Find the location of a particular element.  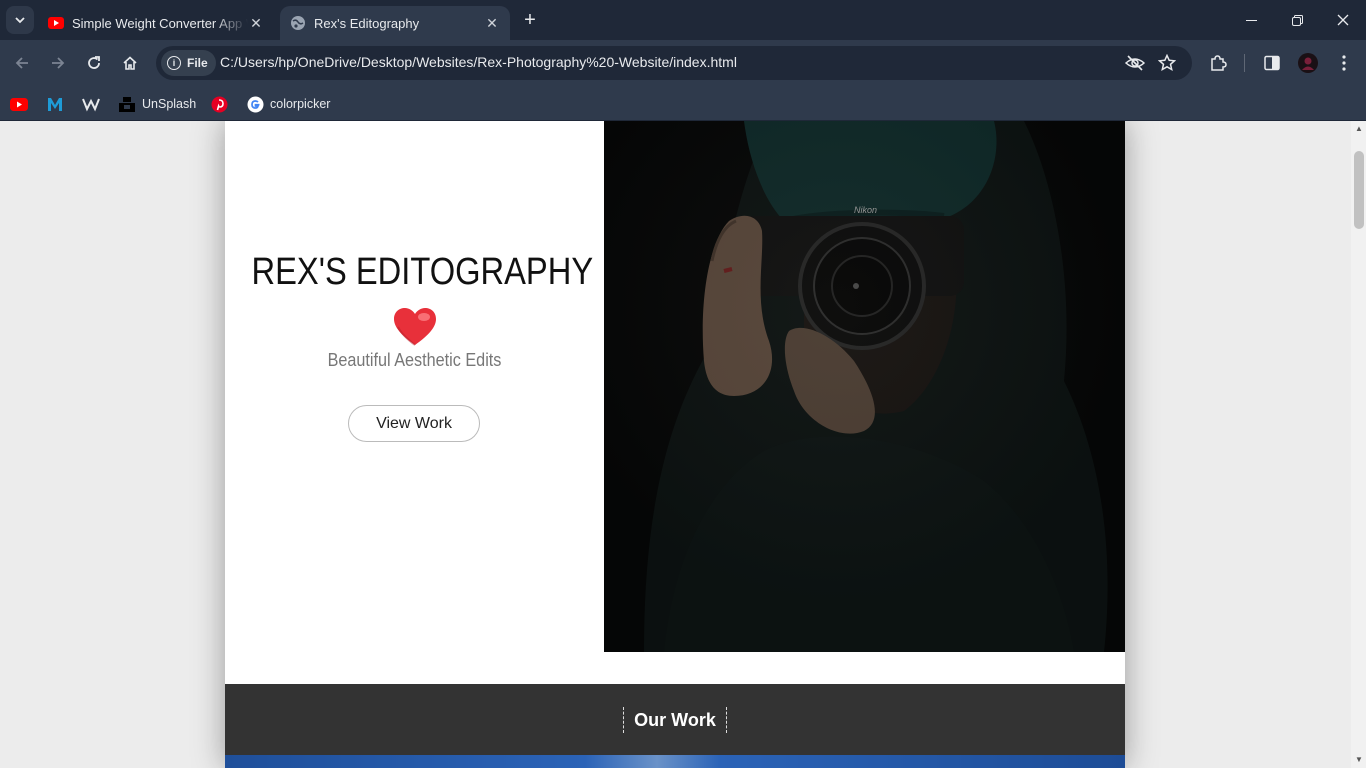

side-panel-button is located at coordinates (1272, 63).